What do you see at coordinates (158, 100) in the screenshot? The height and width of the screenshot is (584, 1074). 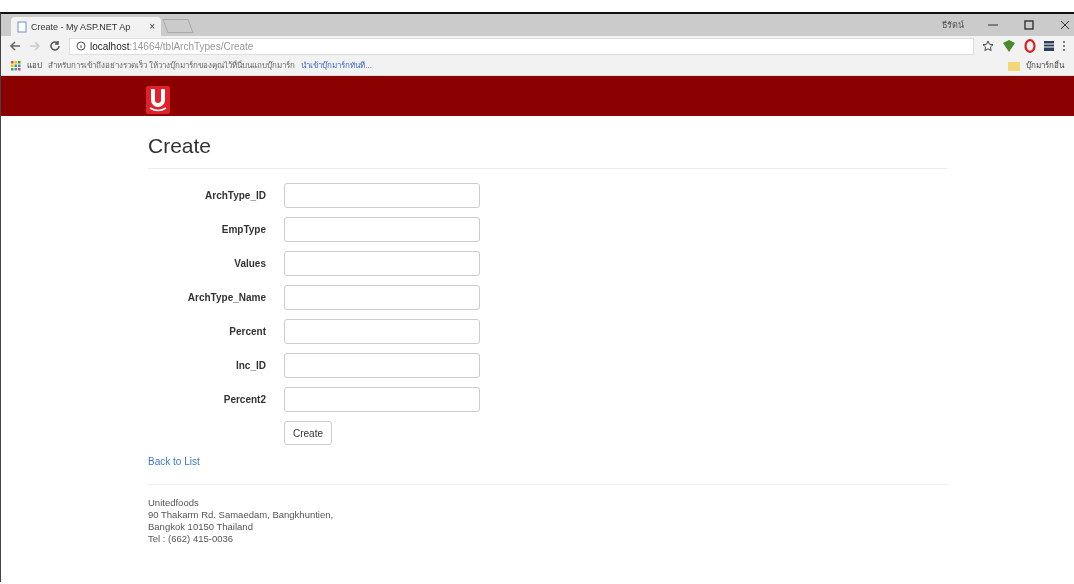 I see `logo-icon` at bounding box center [158, 100].